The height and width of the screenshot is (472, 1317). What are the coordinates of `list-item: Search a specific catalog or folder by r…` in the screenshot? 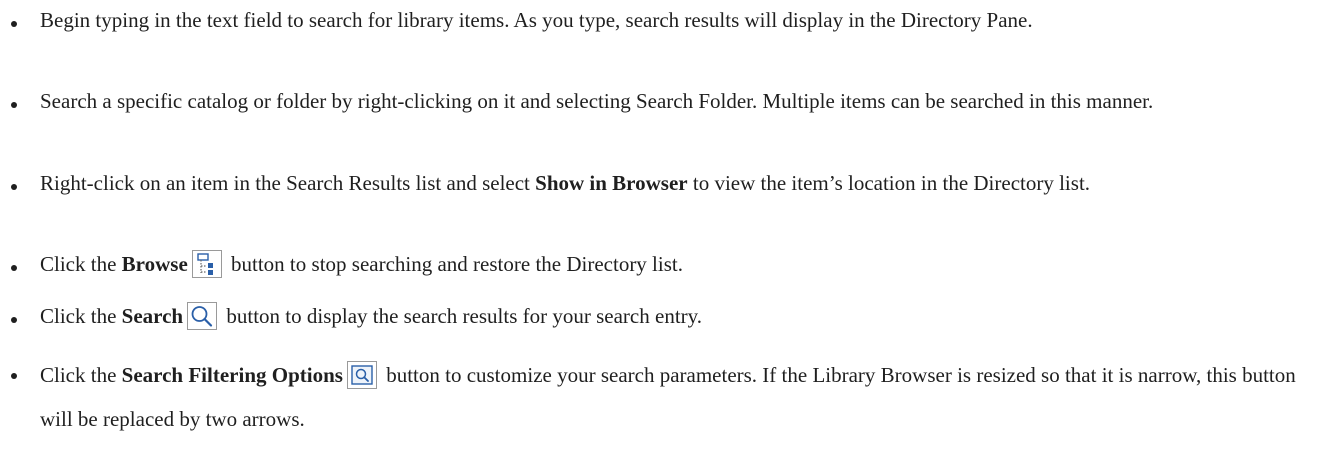 It's located at (655, 101).